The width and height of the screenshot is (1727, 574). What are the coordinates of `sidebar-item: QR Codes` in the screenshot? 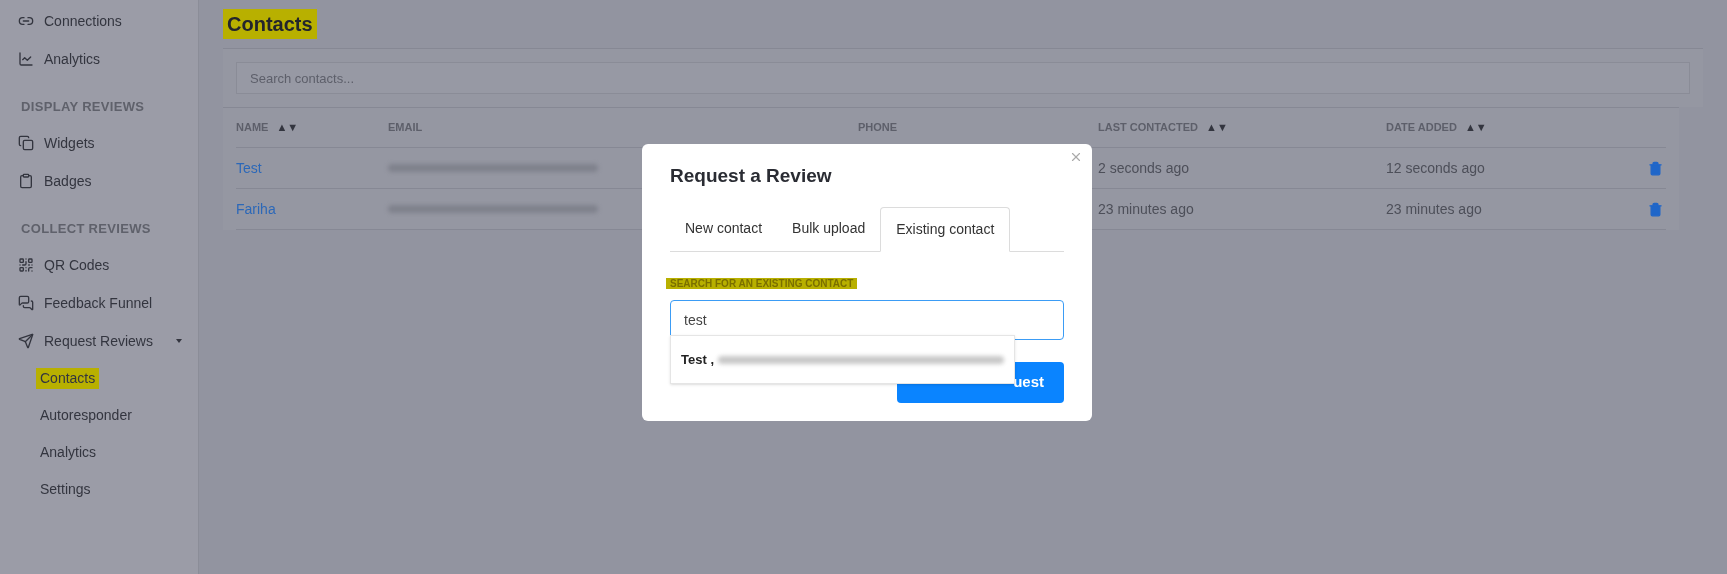 It's located at (99, 265).